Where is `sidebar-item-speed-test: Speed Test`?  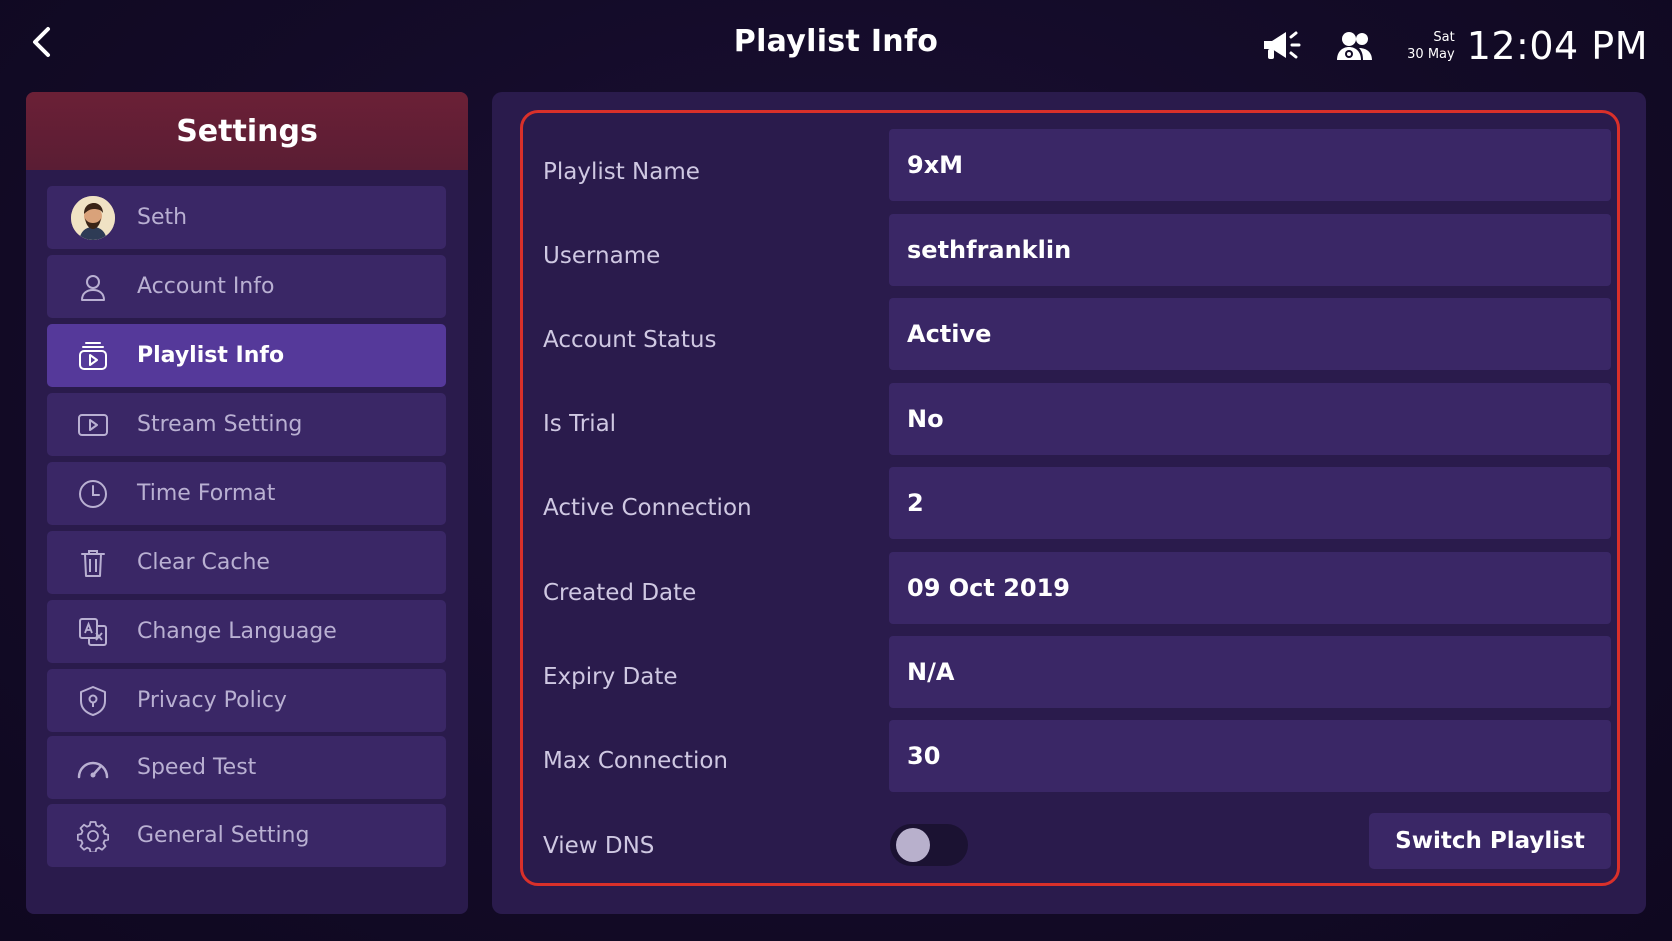 sidebar-item-speed-test: Speed Test is located at coordinates (246, 767).